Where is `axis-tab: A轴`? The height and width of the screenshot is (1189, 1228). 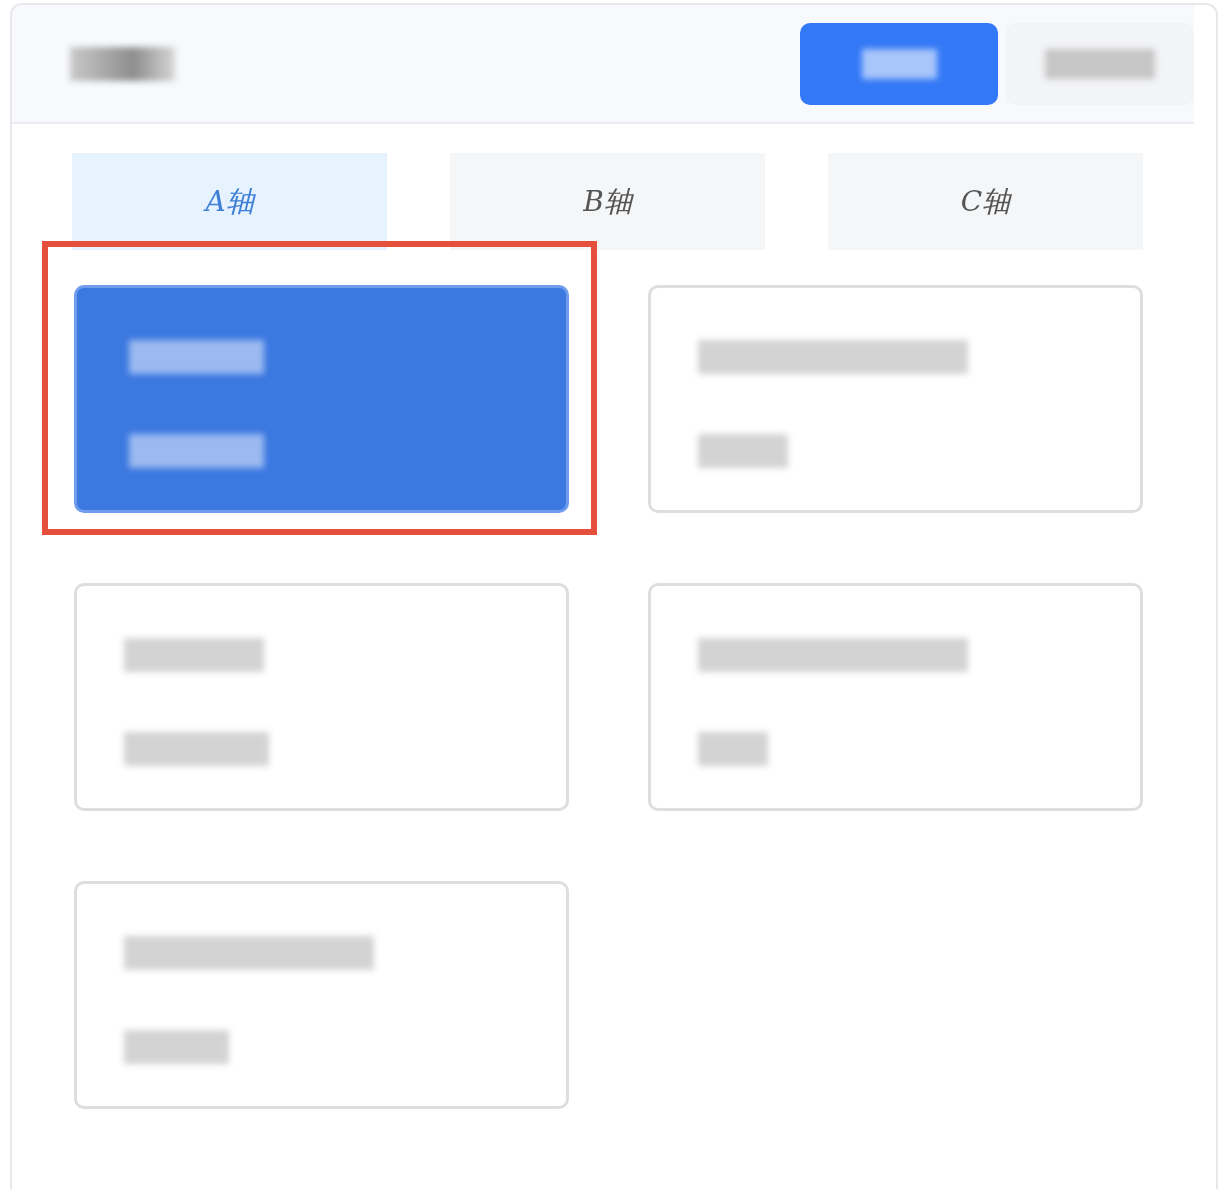
axis-tab: A轴 is located at coordinates (229, 201).